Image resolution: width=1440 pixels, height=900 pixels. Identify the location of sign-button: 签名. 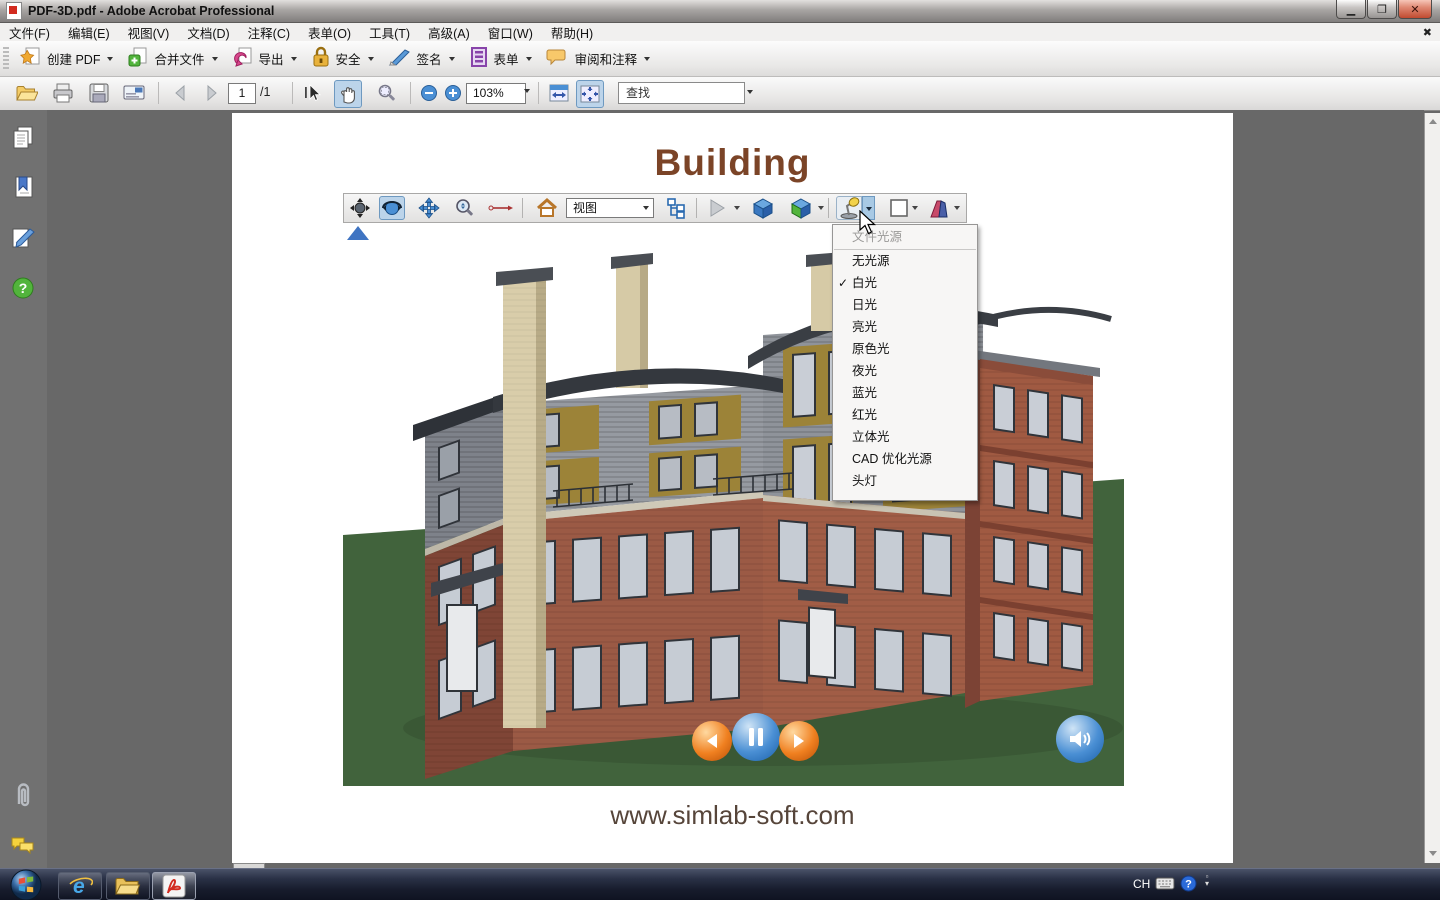
(421, 58).